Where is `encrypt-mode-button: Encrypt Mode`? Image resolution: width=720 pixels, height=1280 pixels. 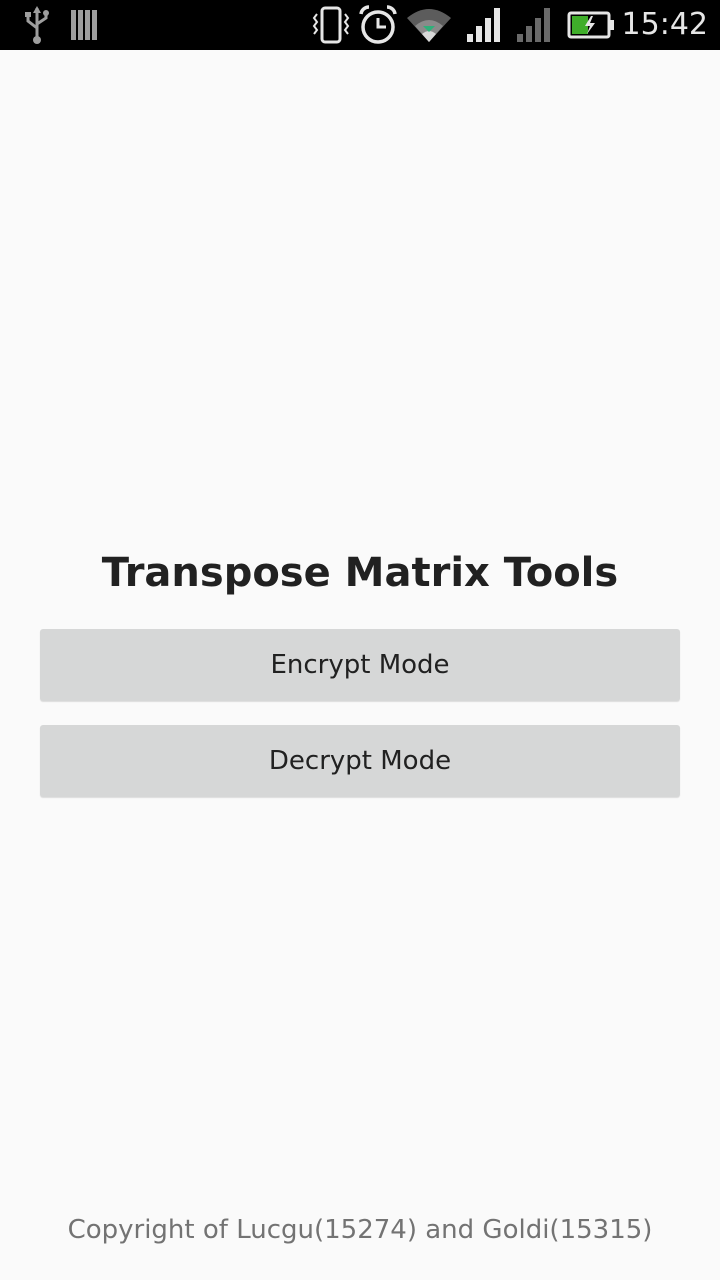
encrypt-mode-button: Encrypt Mode is located at coordinates (360, 665).